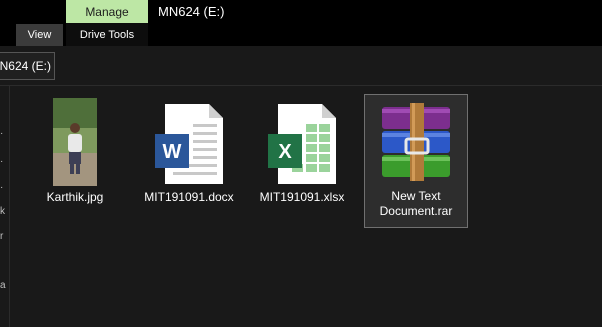  I want to click on window-title: MN624 (E:), so click(191, 11).